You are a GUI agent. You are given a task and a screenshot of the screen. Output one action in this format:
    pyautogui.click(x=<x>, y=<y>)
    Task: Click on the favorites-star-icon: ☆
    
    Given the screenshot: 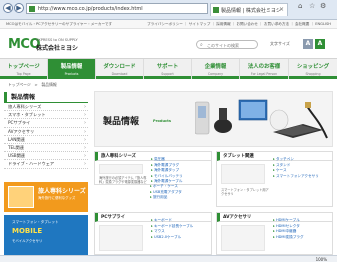 What is the action you would take?
    pyautogui.click(x=312, y=6)
    